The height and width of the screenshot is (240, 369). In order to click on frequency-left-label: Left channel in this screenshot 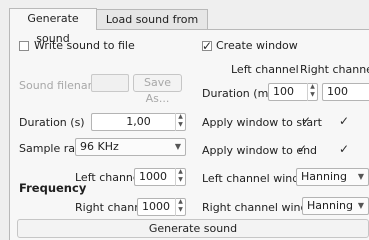, I will do `click(109, 177)`.